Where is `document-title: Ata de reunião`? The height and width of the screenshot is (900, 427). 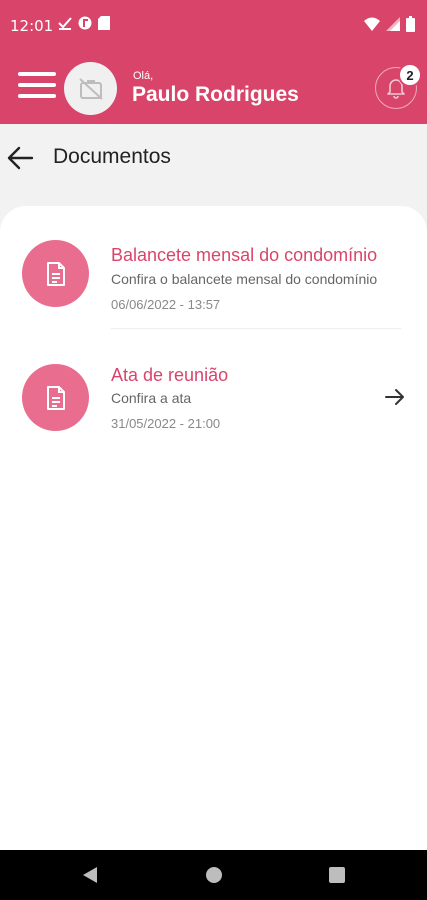 document-title: Ata de reunião is located at coordinates (170, 375).